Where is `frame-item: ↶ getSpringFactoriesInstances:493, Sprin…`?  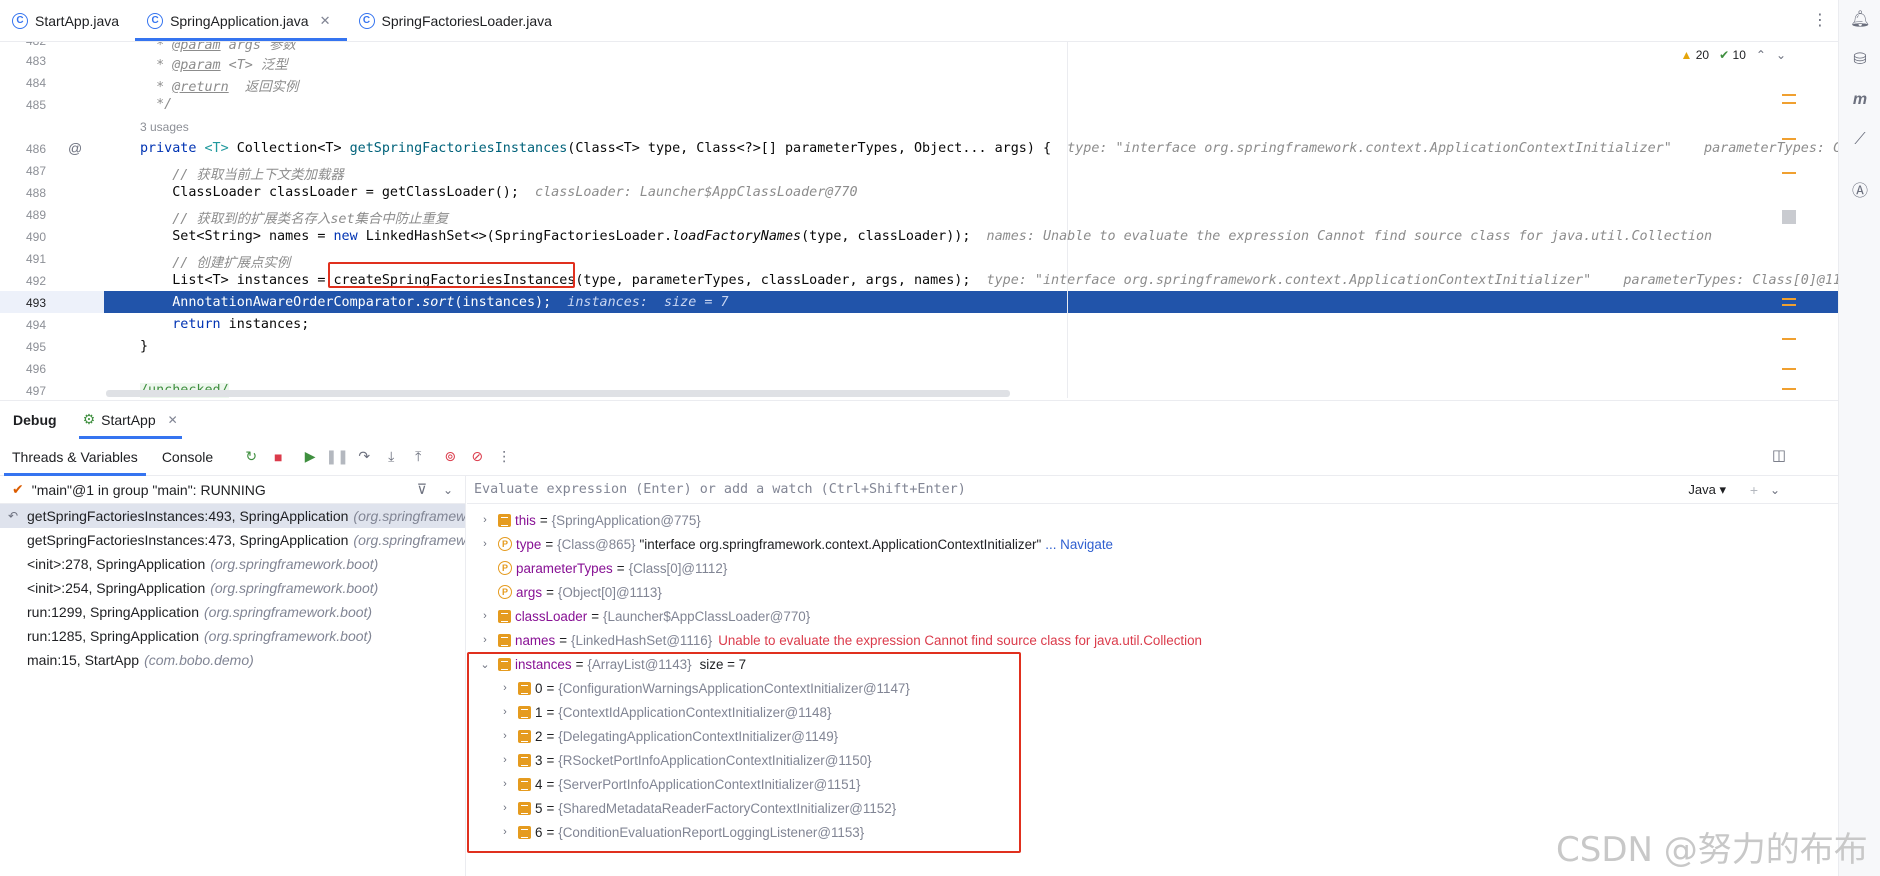 frame-item: ↶ getSpringFactoriesInstances:493, Sprin… is located at coordinates (232, 516).